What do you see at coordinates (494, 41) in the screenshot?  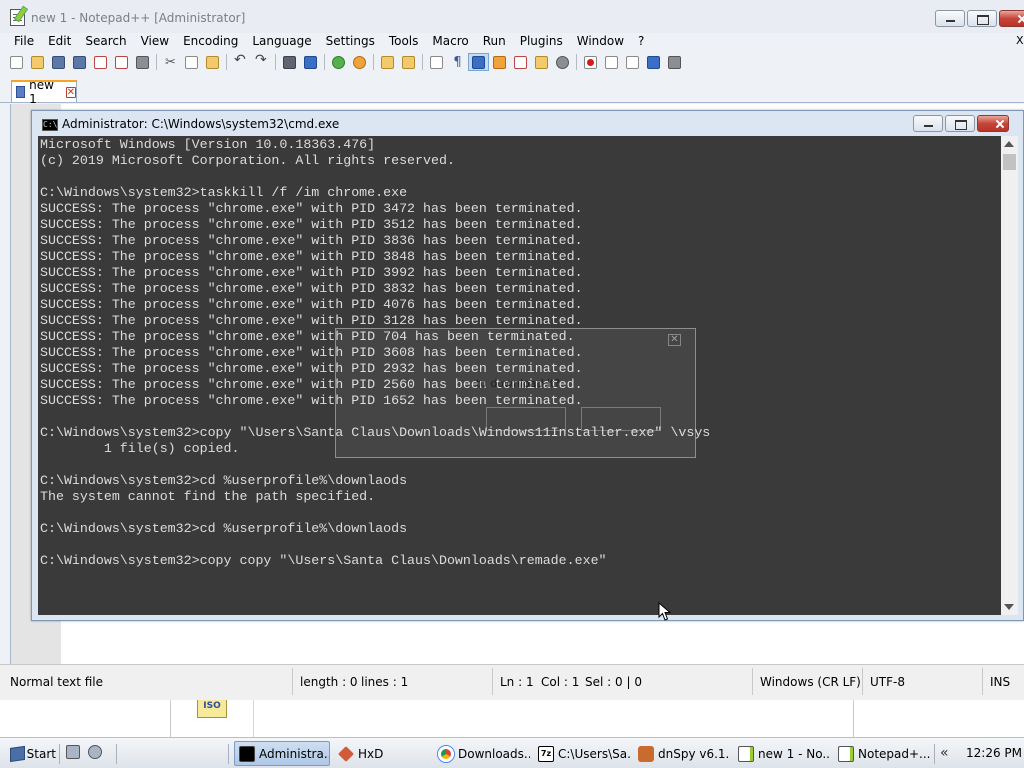 I see `menu-run: Run` at bounding box center [494, 41].